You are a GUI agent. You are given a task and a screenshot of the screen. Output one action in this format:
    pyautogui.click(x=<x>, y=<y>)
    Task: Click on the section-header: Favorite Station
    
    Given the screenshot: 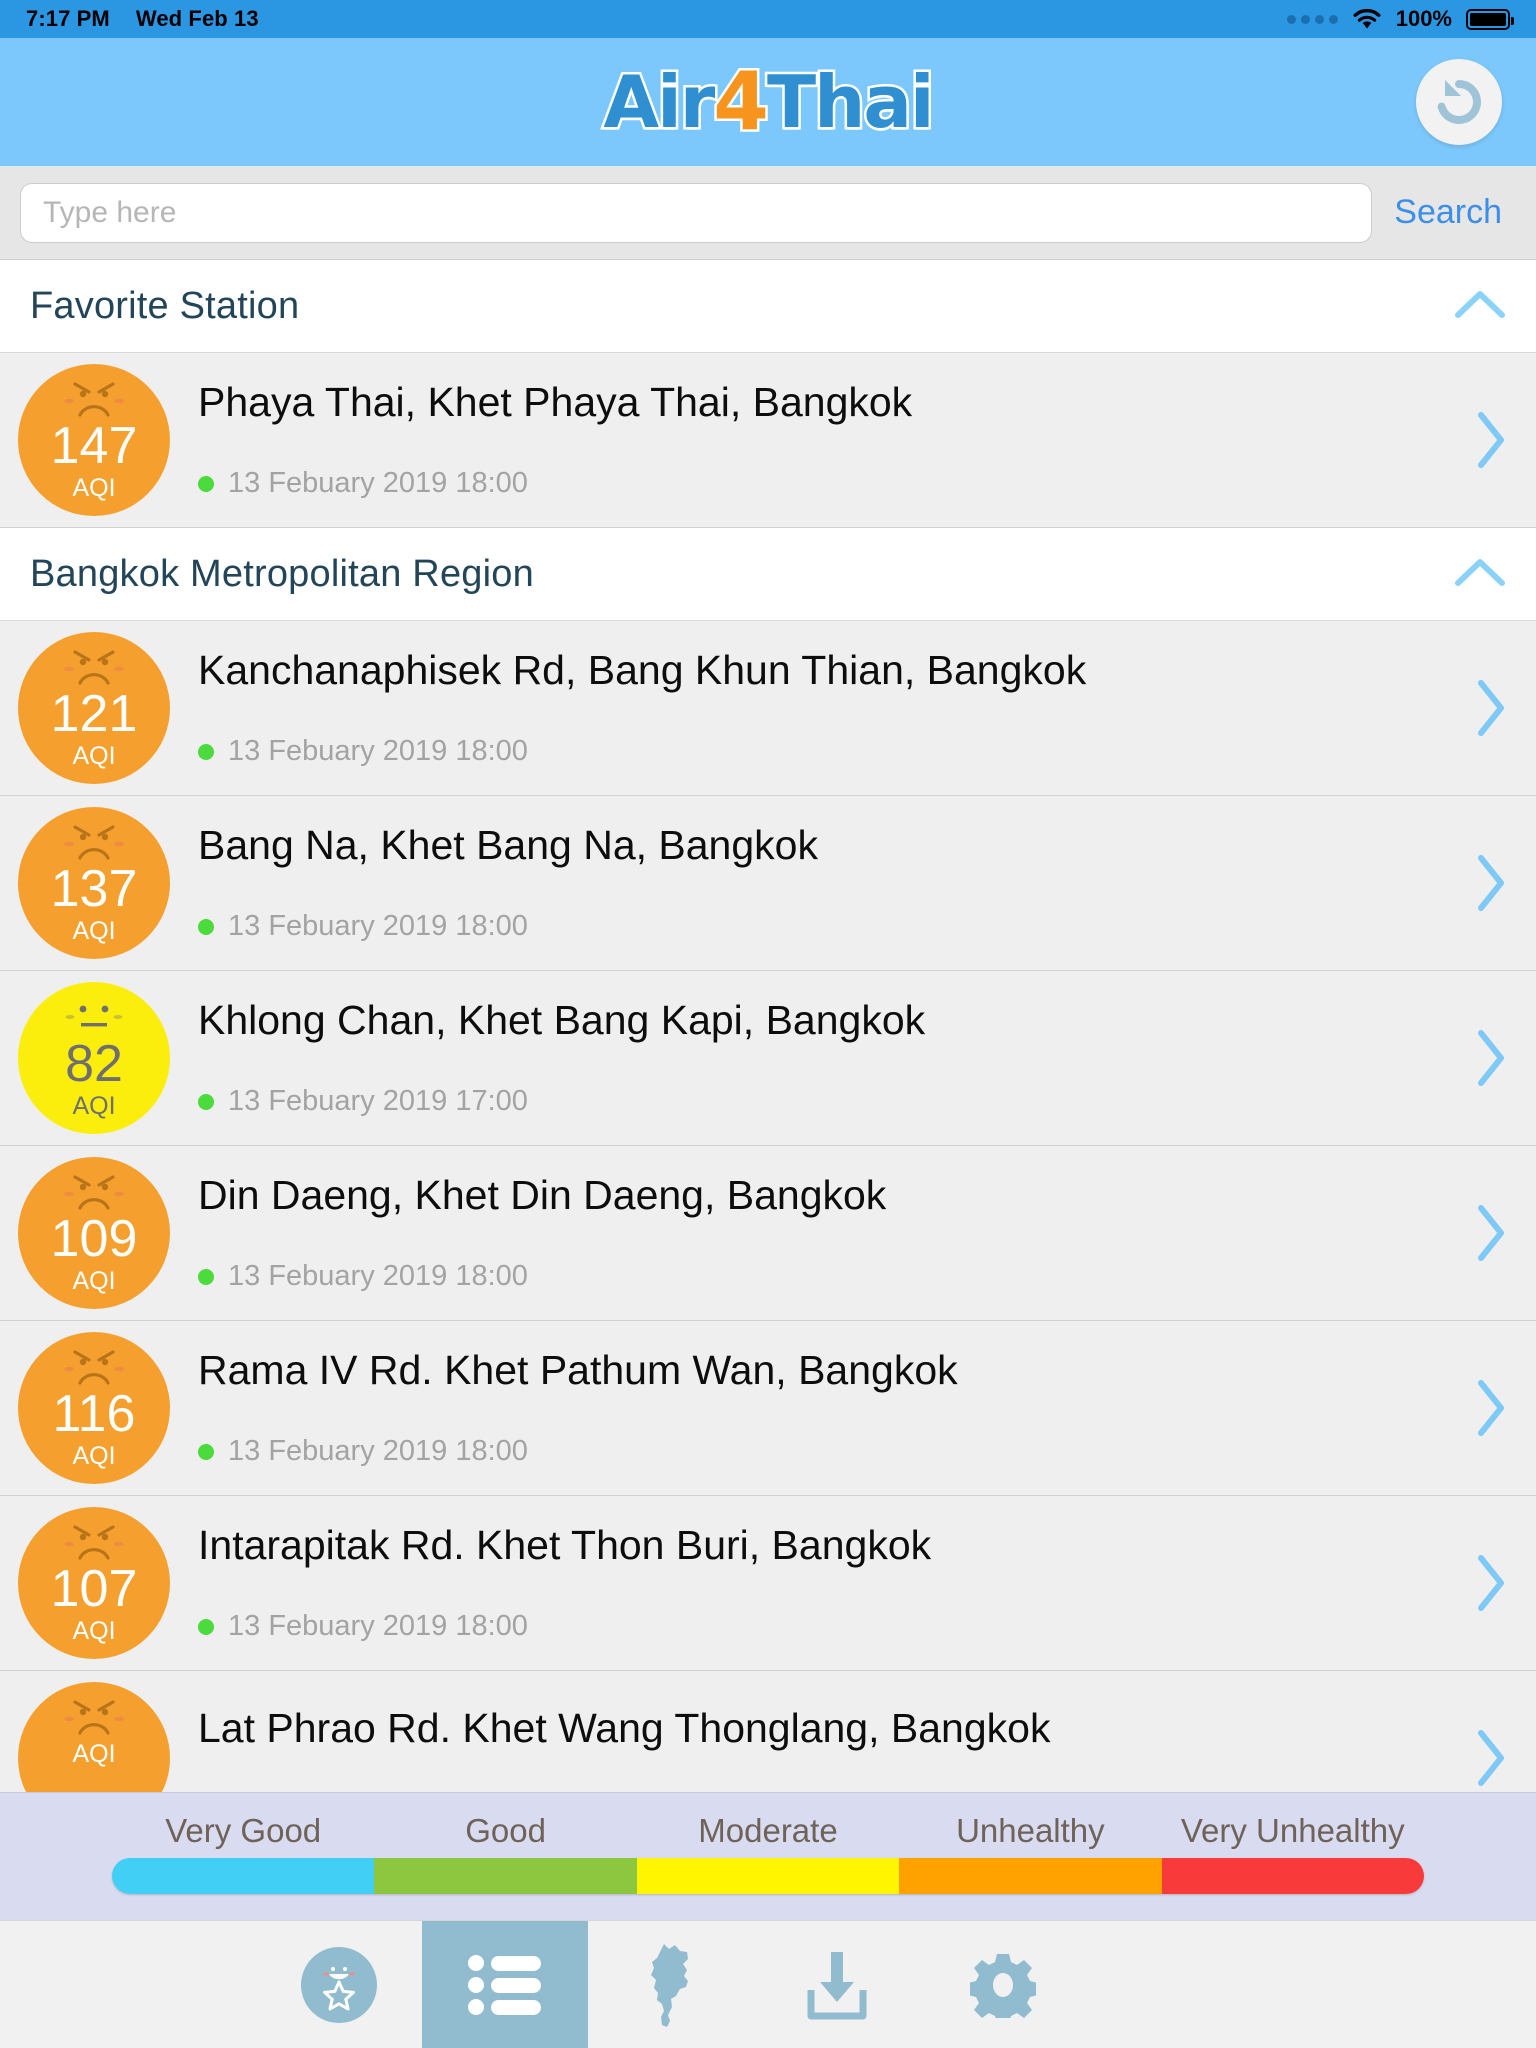 What is the action you would take?
    pyautogui.click(x=768, y=306)
    